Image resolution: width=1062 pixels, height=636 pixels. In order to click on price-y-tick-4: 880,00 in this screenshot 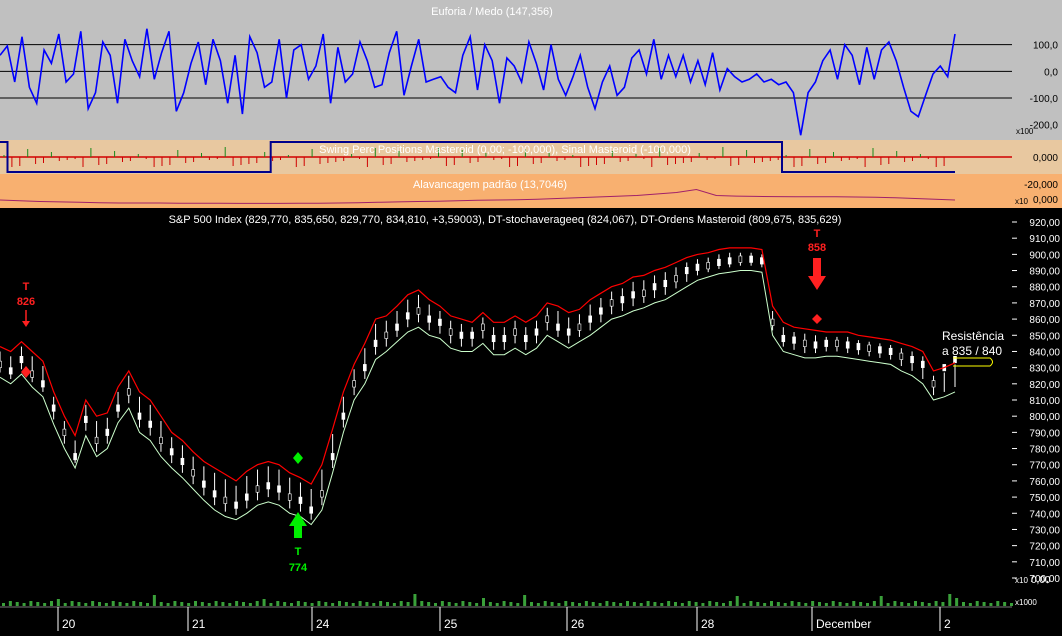, I will do `click(1044, 288)`.